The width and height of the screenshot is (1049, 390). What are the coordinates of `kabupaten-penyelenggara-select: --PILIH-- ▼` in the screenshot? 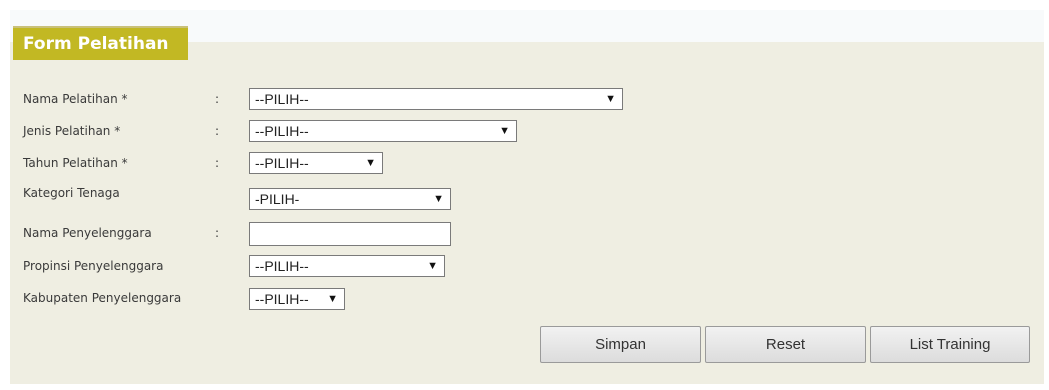 It's located at (297, 299).